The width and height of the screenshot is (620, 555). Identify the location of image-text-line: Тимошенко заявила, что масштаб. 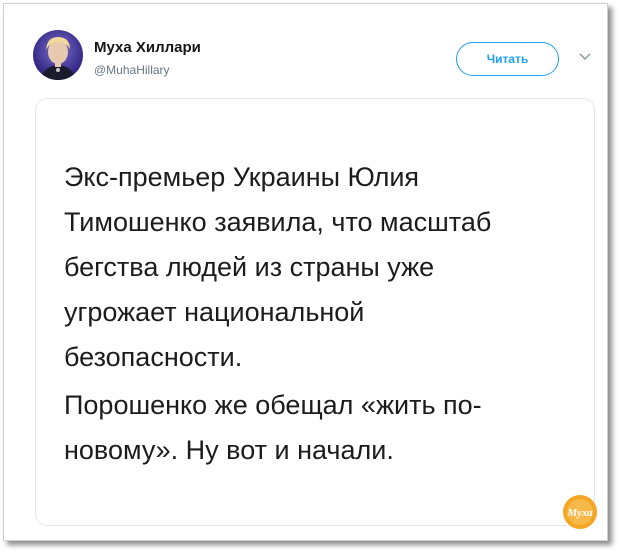
(278, 222).